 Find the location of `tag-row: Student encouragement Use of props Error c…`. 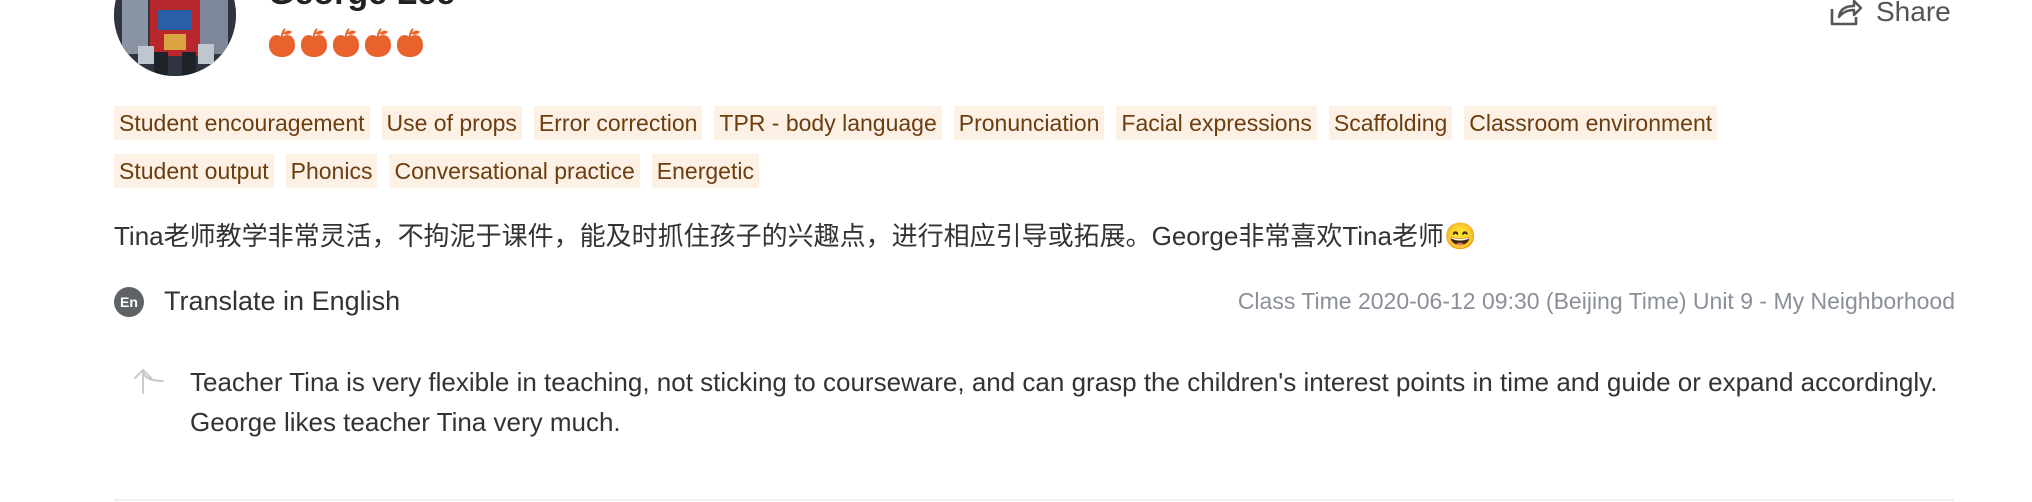

tag-row: Student encouragement Use of props Error c… is located at coordinates (1034, 123).